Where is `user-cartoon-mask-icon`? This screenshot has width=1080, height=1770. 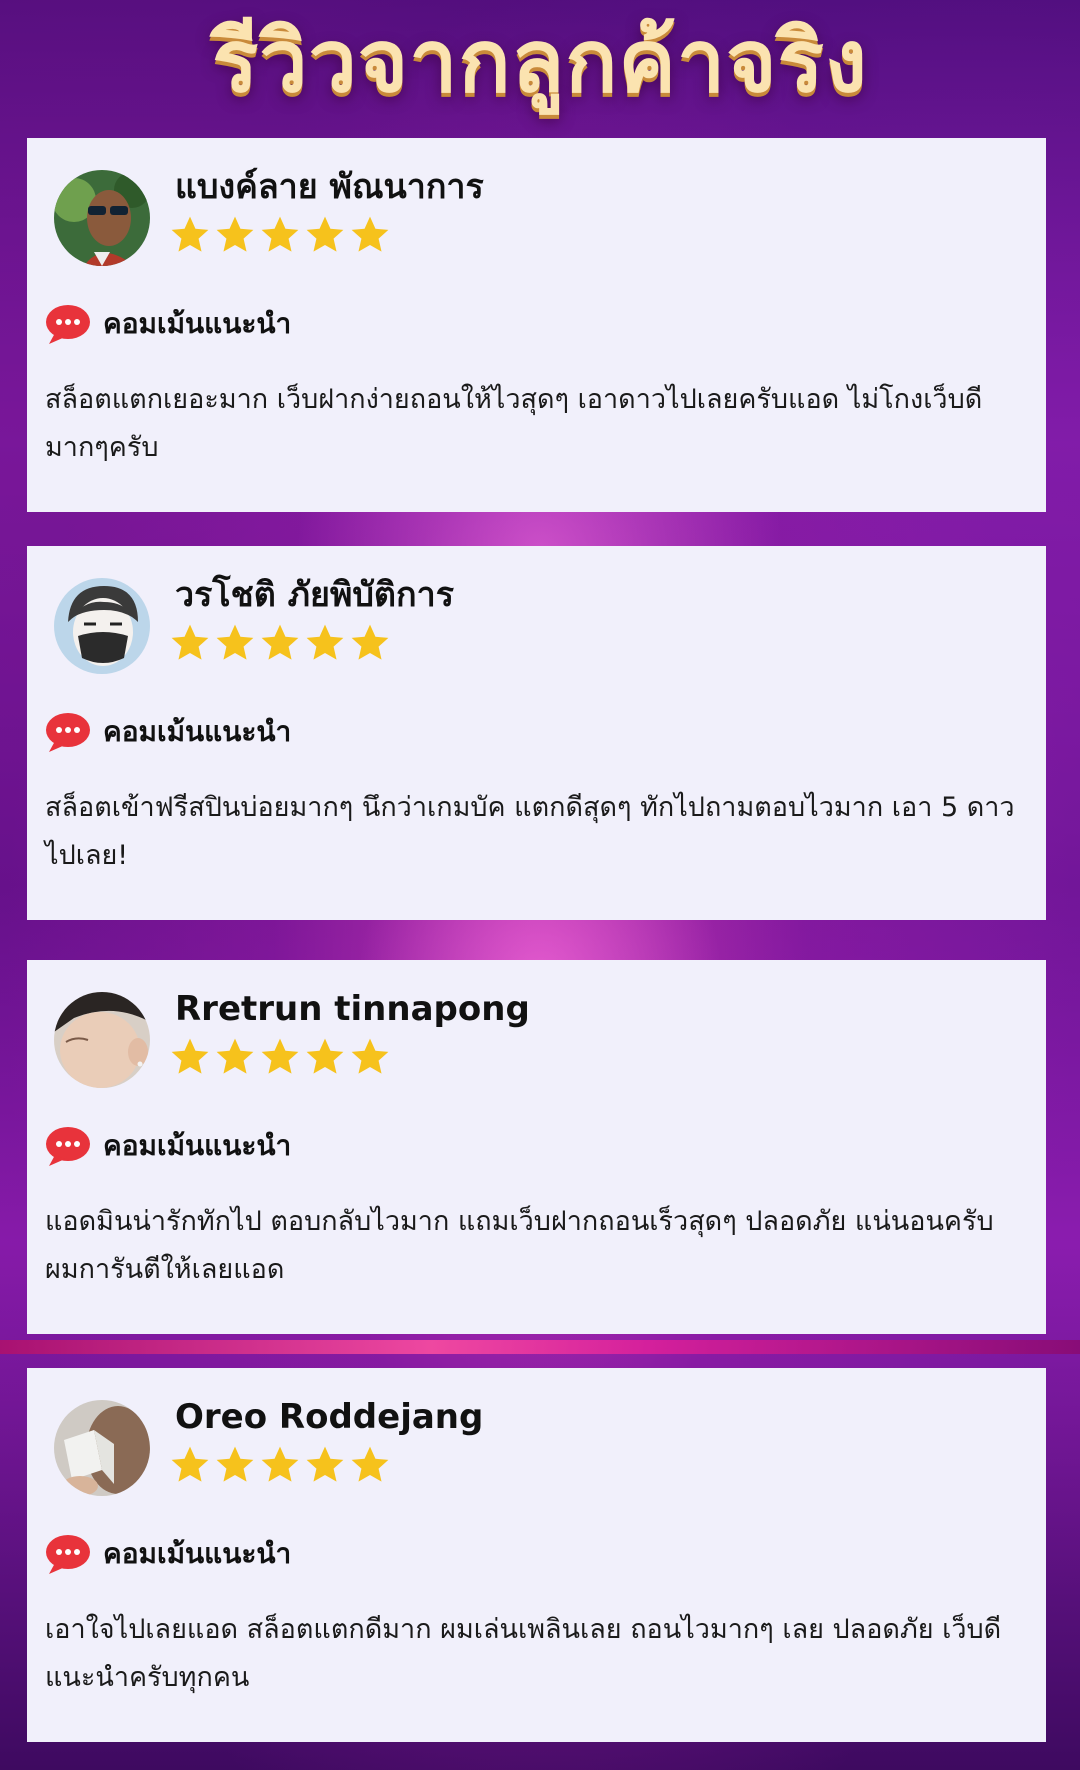
user-cartoon-mask-icon is located at coordinates (102, 626).